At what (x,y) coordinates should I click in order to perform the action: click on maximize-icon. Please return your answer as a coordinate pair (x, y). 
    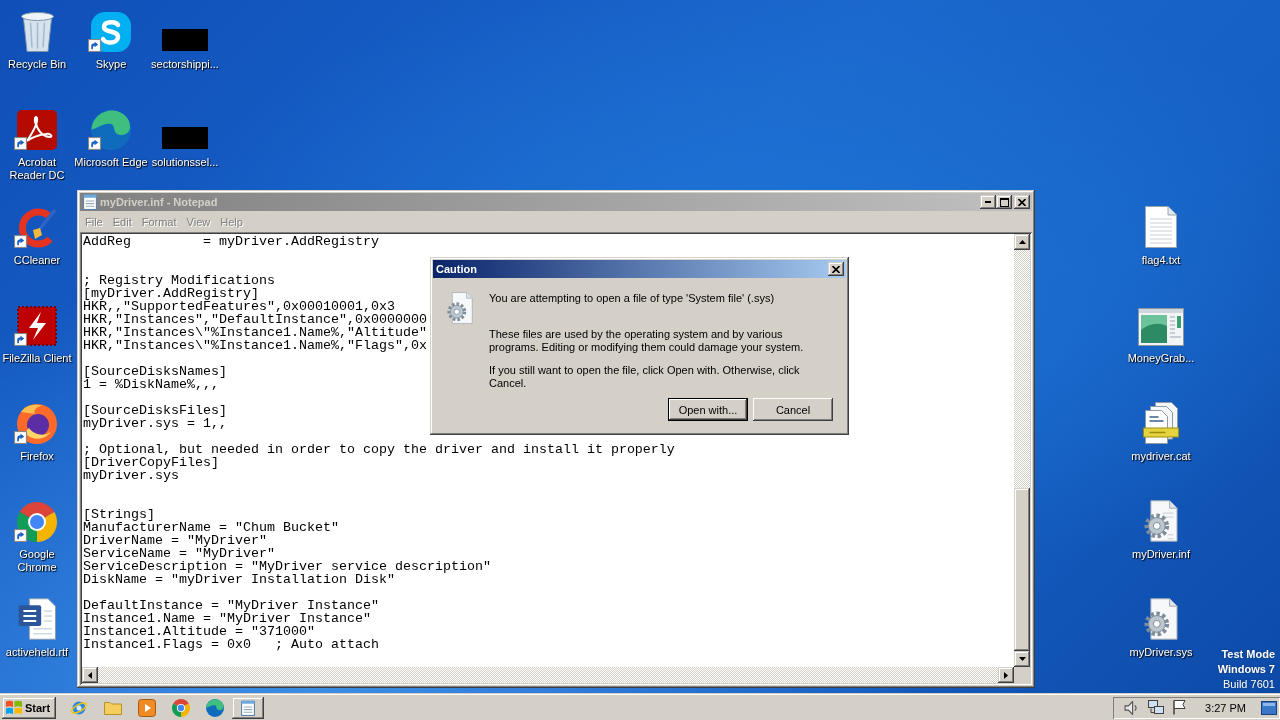
    Looking at the image, I should click on (1004, 202).